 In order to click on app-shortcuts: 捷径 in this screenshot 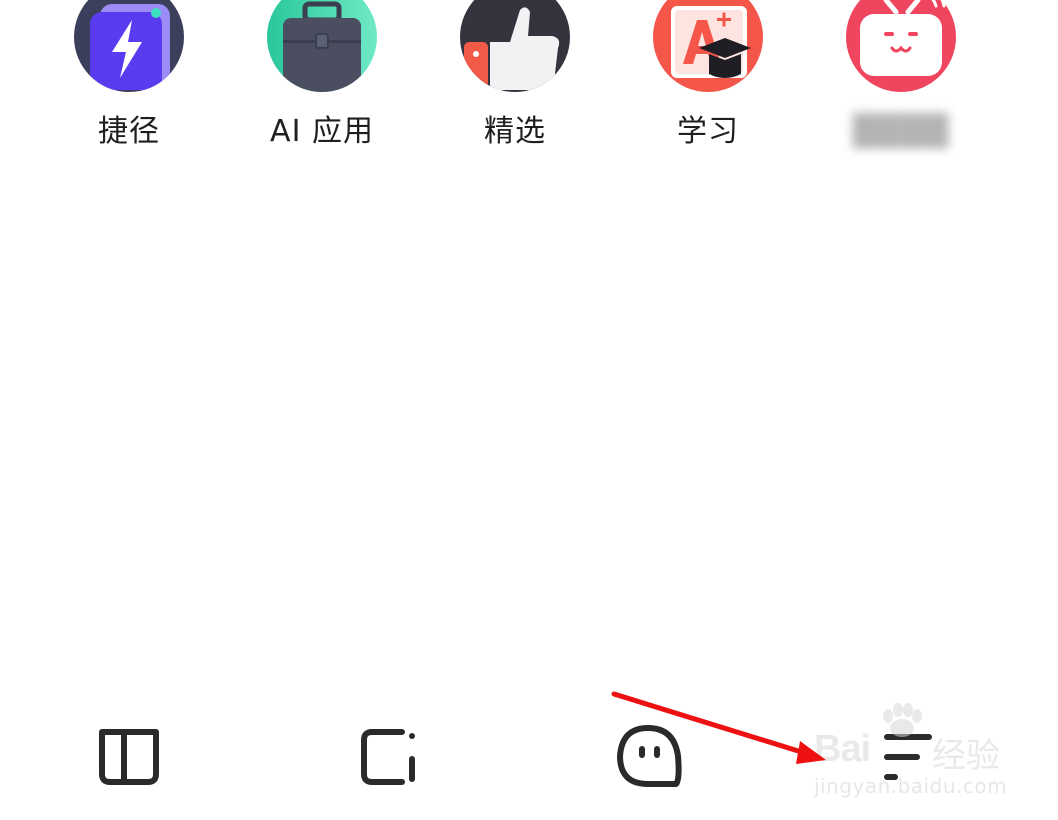, I will do `click(129, 81)`.